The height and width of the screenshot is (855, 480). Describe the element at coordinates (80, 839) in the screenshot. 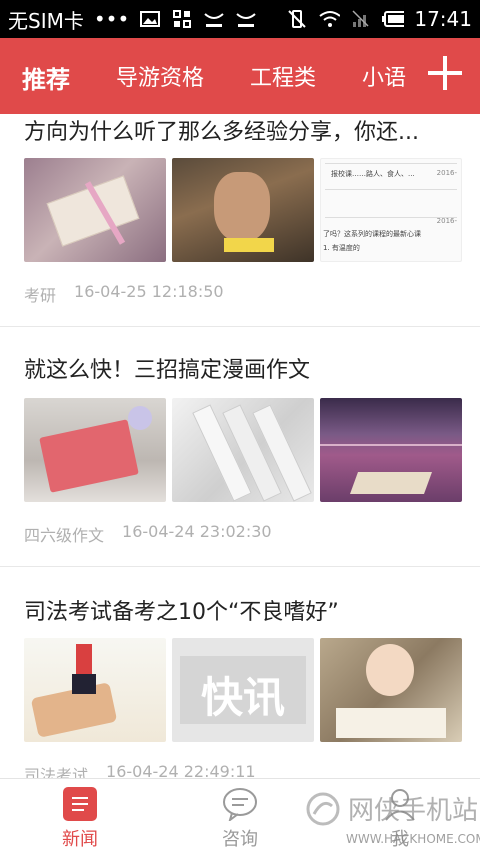

I see `nav-news-label: 新闻` at that location.